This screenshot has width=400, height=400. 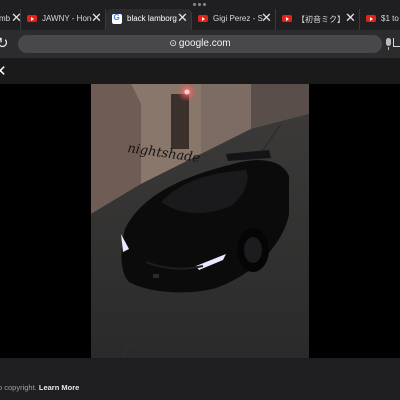 I want to click on google-icon, so click(x=117, y=18).